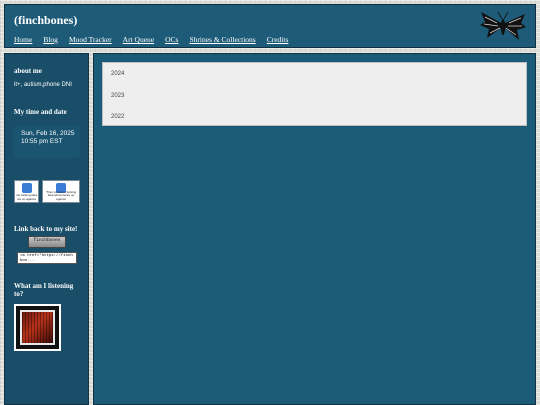  What do you see at coordinates (90, 39) in the screenshot?
I see `nav-link-mood-tracker: Mood Tracker` at bounding box center [90, 39].